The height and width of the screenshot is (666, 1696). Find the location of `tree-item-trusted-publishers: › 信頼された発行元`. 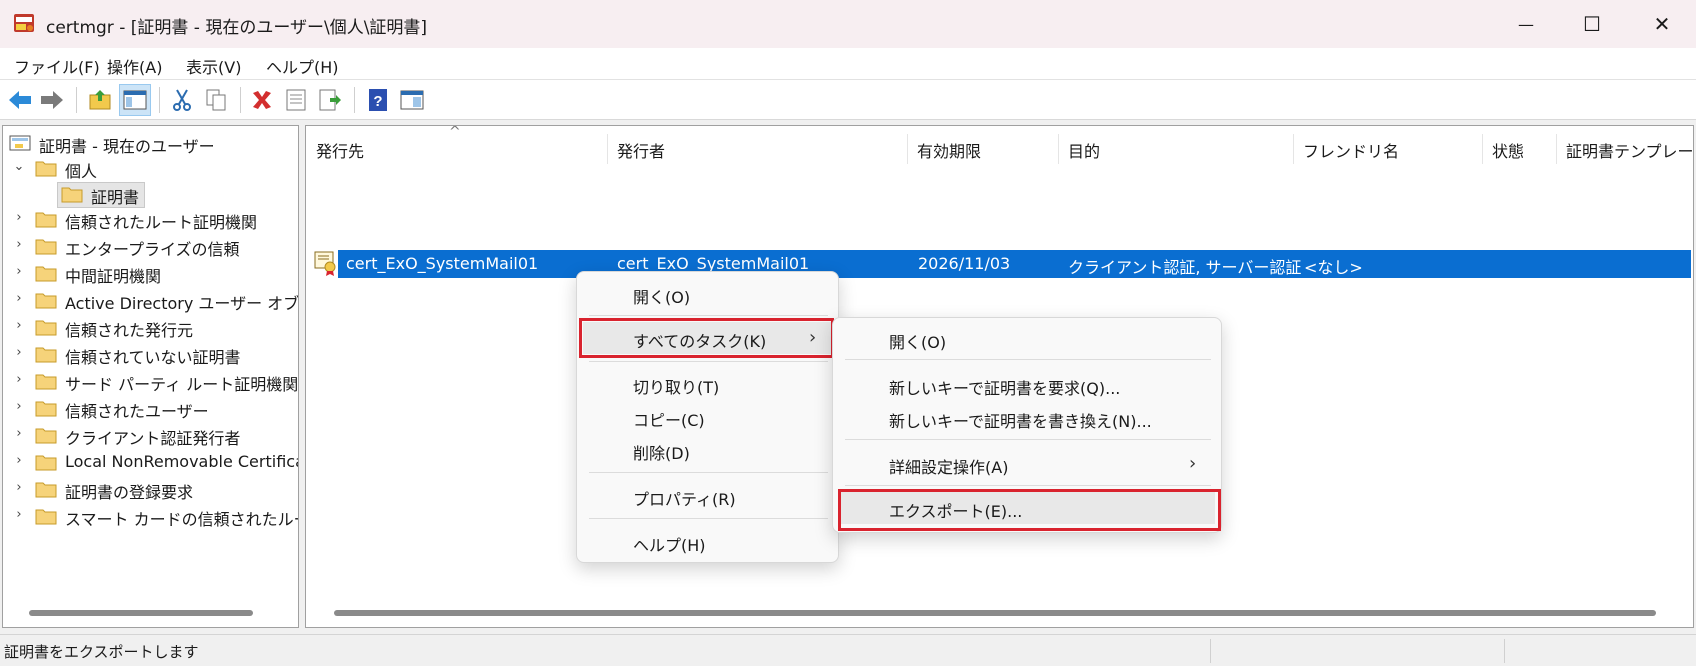

tree-item-trusted-publishers: › 信頼された発行元 is located at coordinates (150, 327).